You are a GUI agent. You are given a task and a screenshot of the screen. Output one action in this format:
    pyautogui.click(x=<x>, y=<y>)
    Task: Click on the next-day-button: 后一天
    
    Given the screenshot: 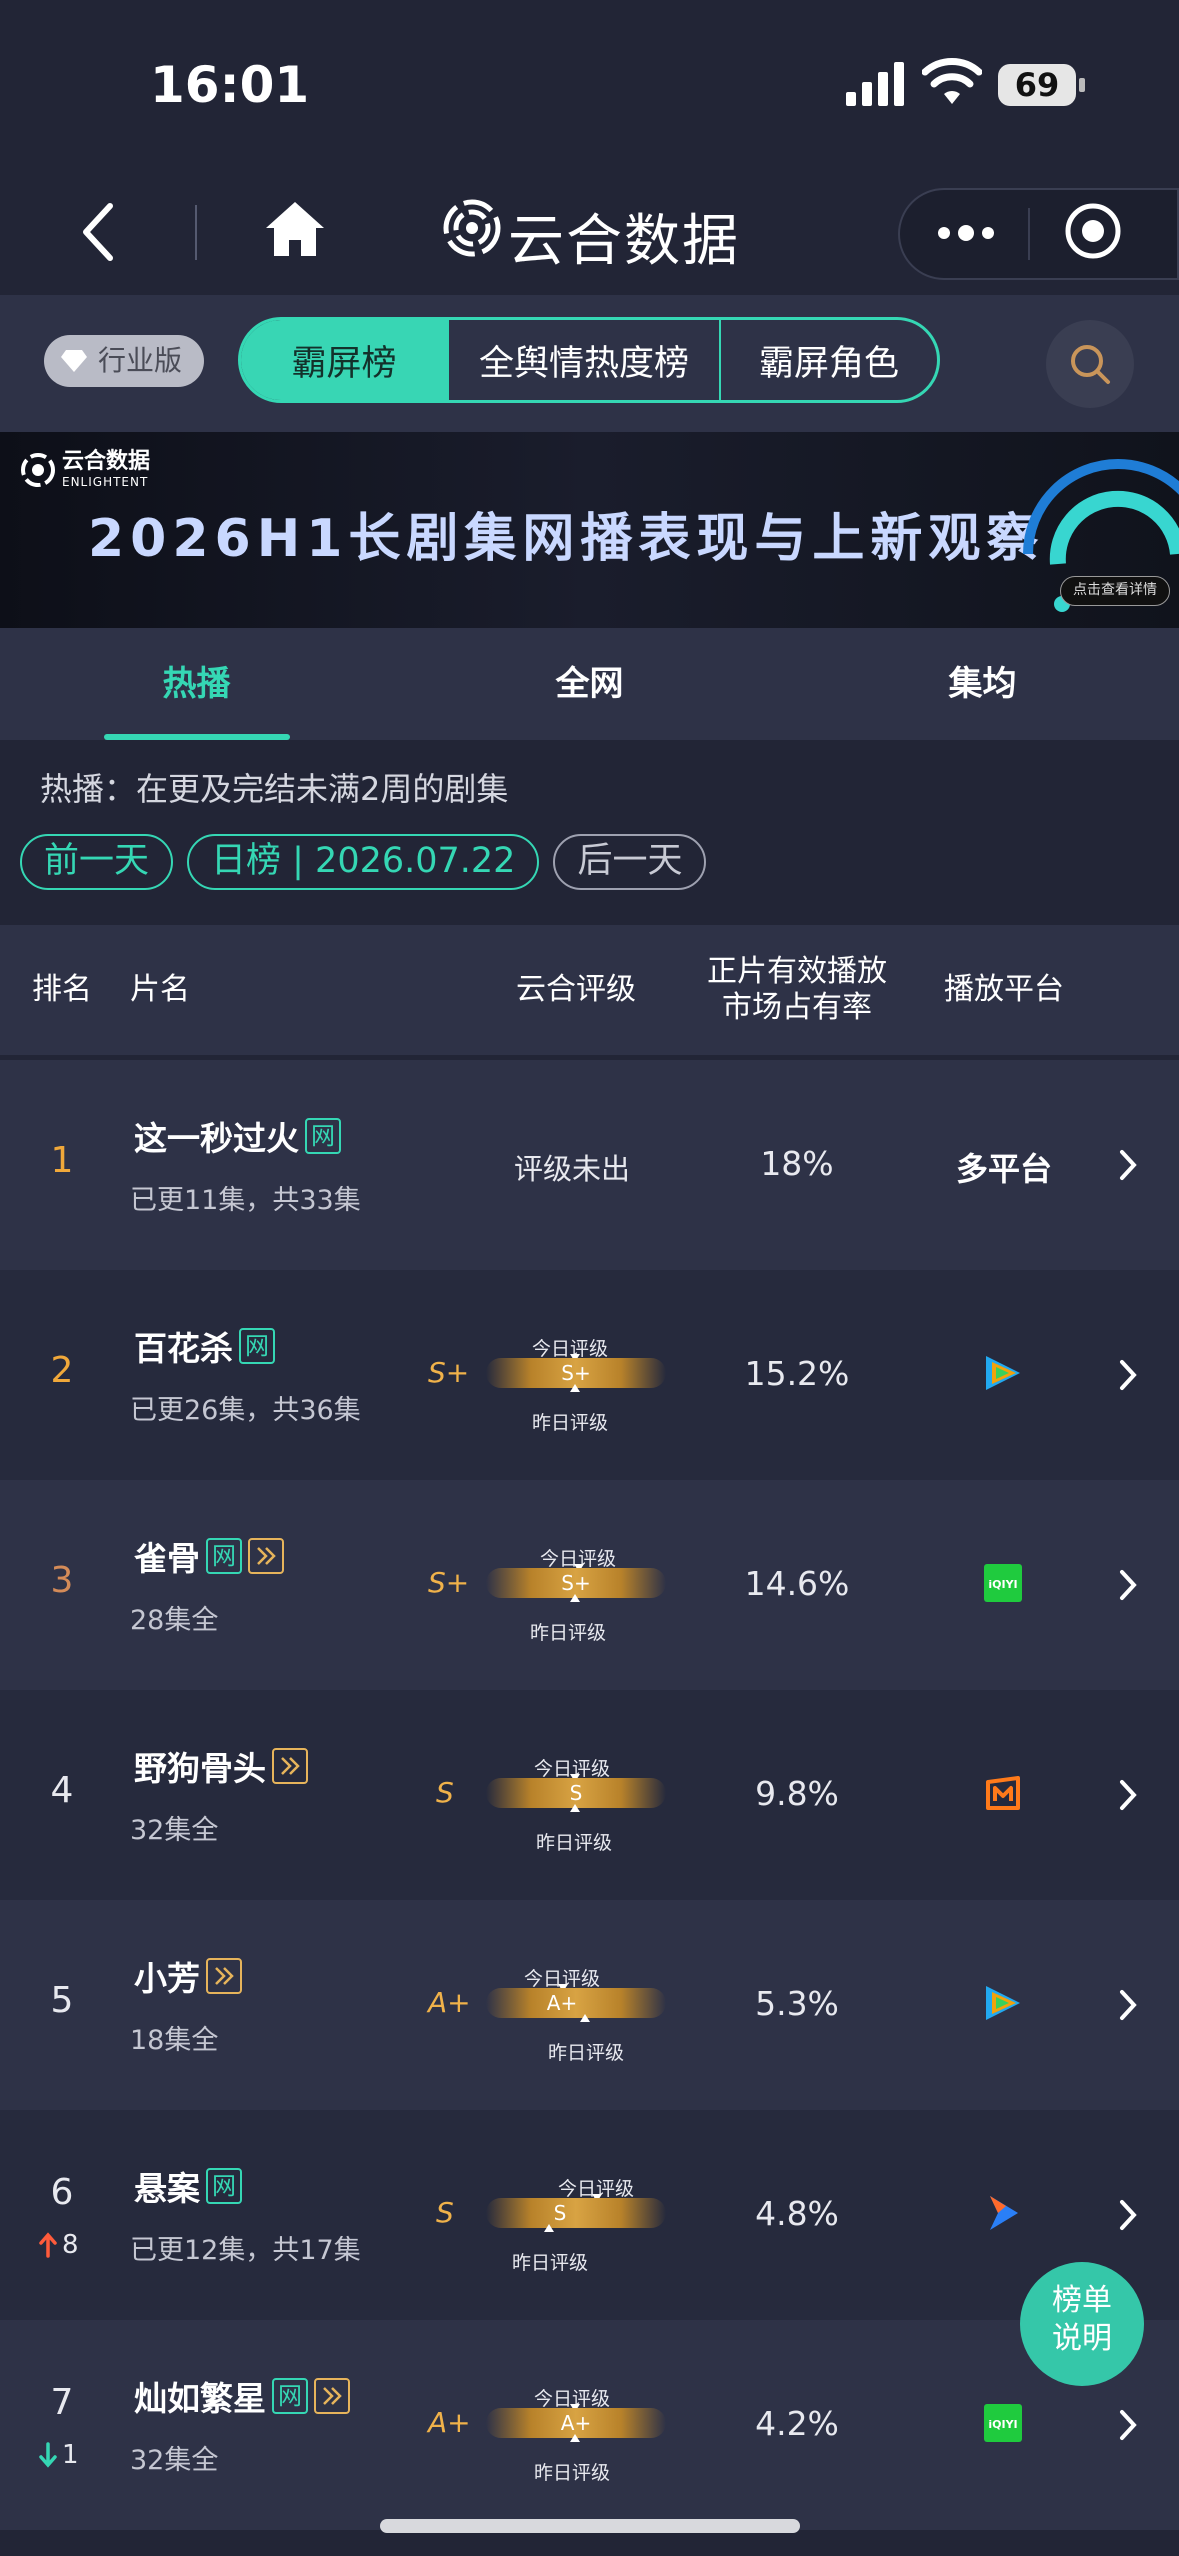 What is the action you would take?
    pyautogui.click(x=630, y=862)
    